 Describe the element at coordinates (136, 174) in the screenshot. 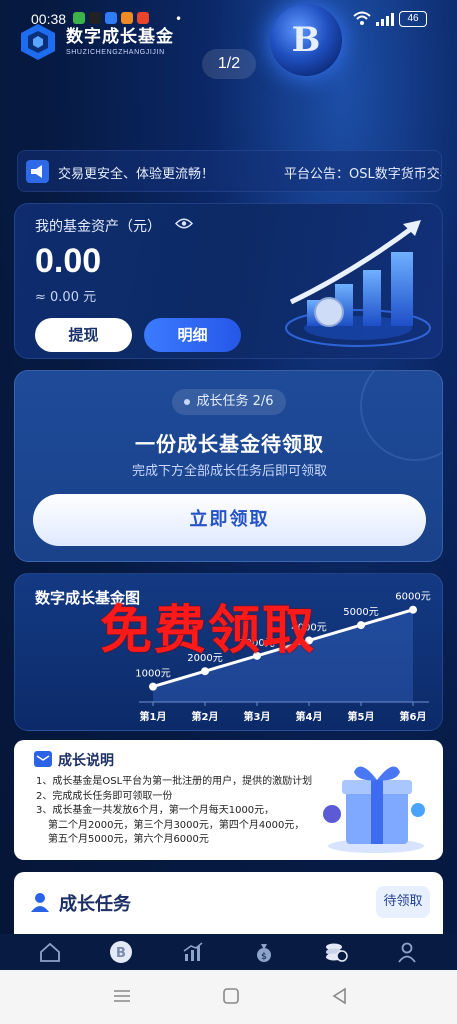

I see `notice-text: 交易更安全、体验更流畅！` at that location.